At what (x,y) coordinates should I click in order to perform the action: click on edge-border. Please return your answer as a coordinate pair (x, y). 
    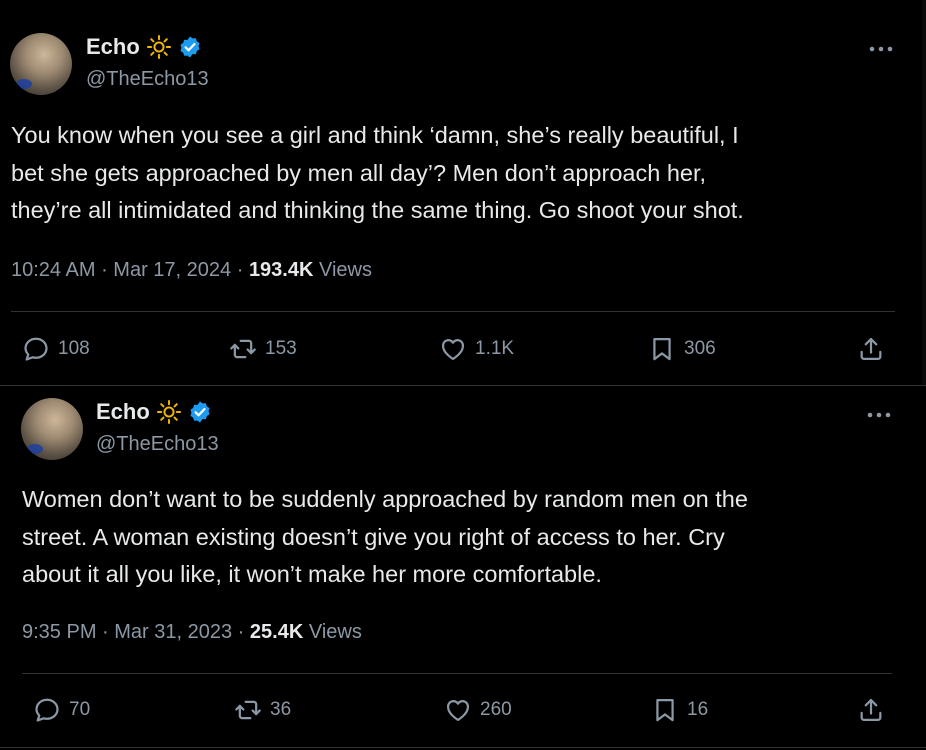
    Looking at the image, I should click on (924, 193).